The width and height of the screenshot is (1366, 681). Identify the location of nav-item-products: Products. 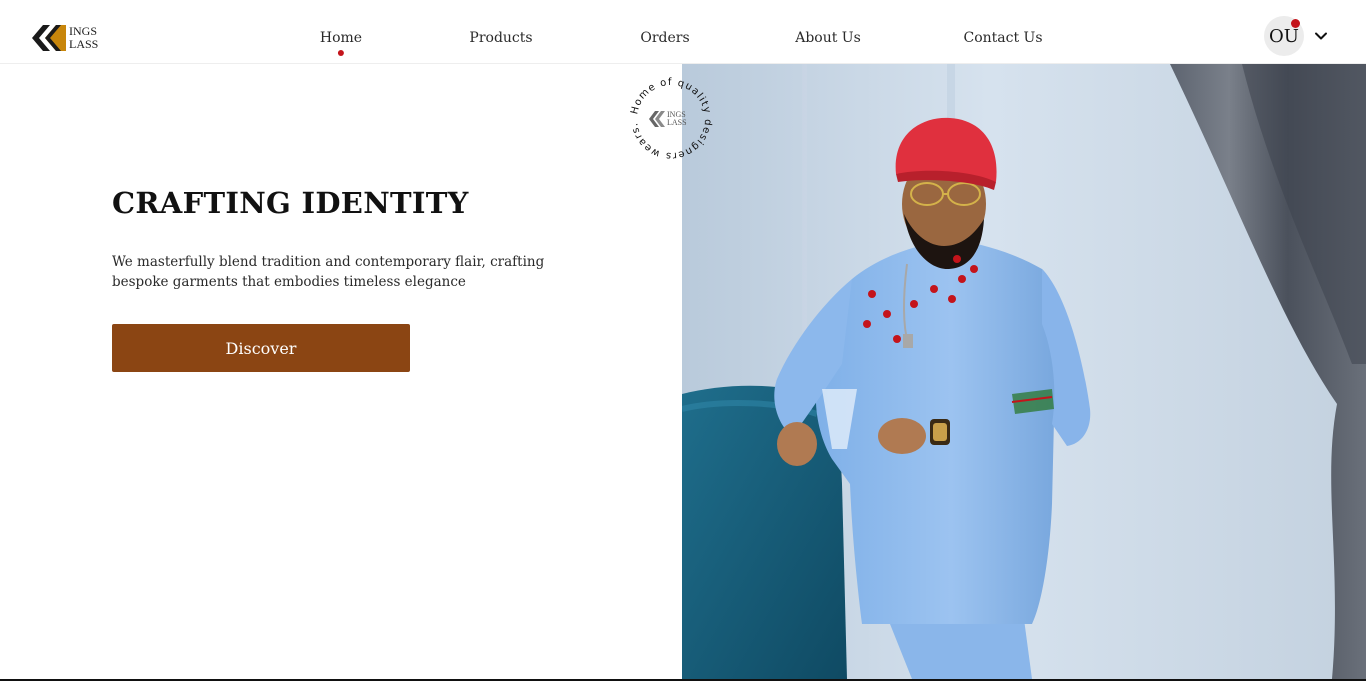
(500, 38).